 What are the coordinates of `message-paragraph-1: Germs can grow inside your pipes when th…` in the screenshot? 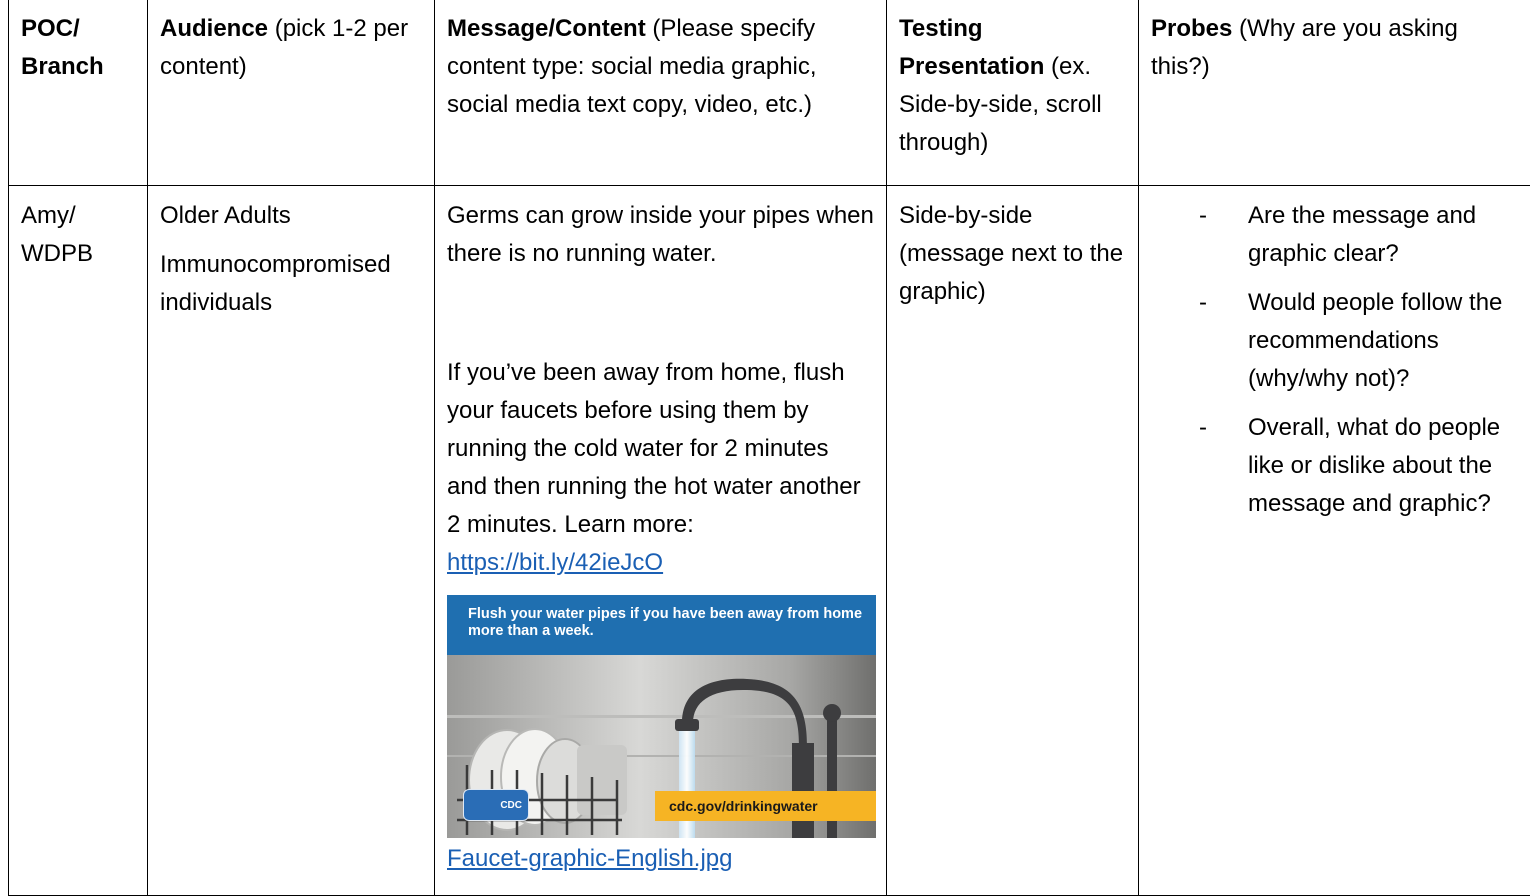 It's located at (660, 235).